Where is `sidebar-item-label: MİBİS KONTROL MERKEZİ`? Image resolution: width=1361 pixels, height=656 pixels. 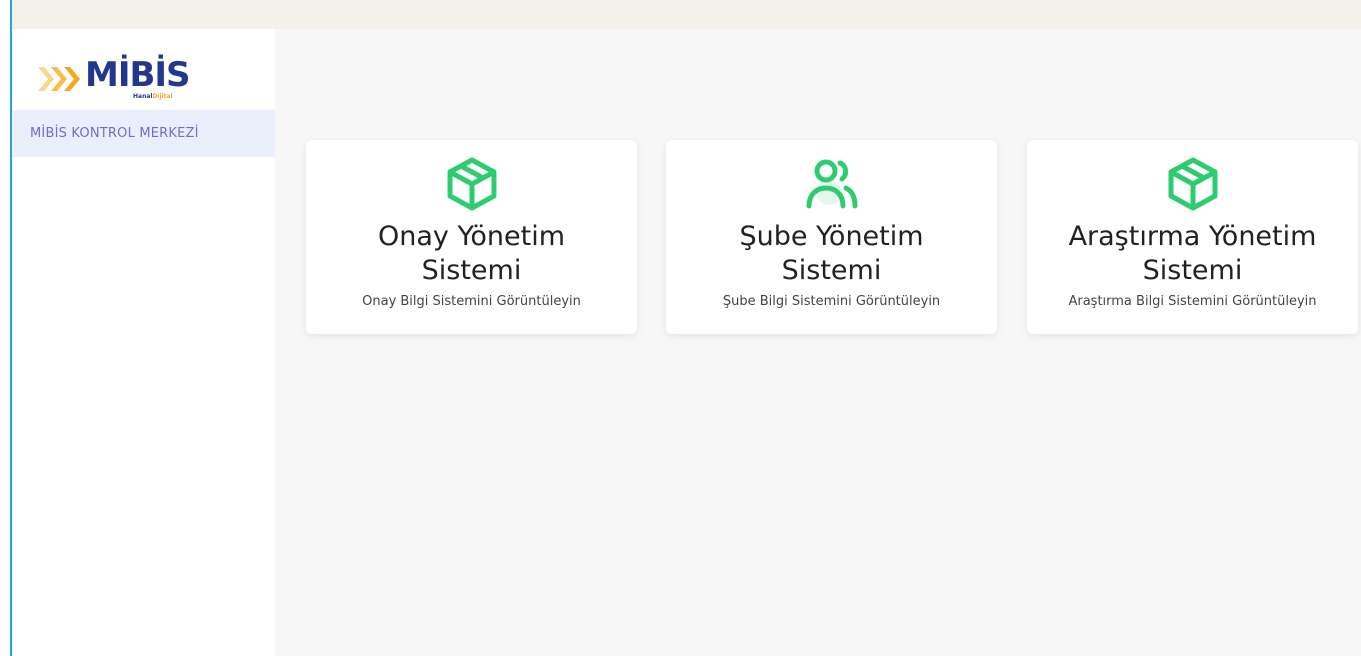
sidebar-item-label: MİBİS KONTROL MERKEZİ is located at coordinates (114, 133).